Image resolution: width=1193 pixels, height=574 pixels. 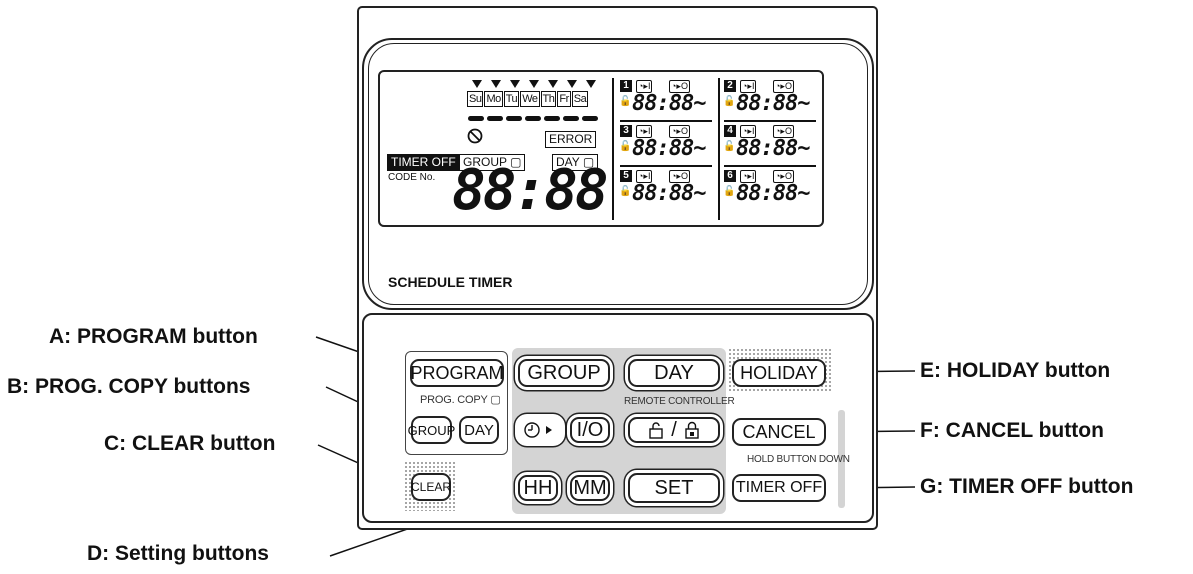 I want to click on schedule-timer-title: SCHEDULE TIMER, so click(x=450, y=282).